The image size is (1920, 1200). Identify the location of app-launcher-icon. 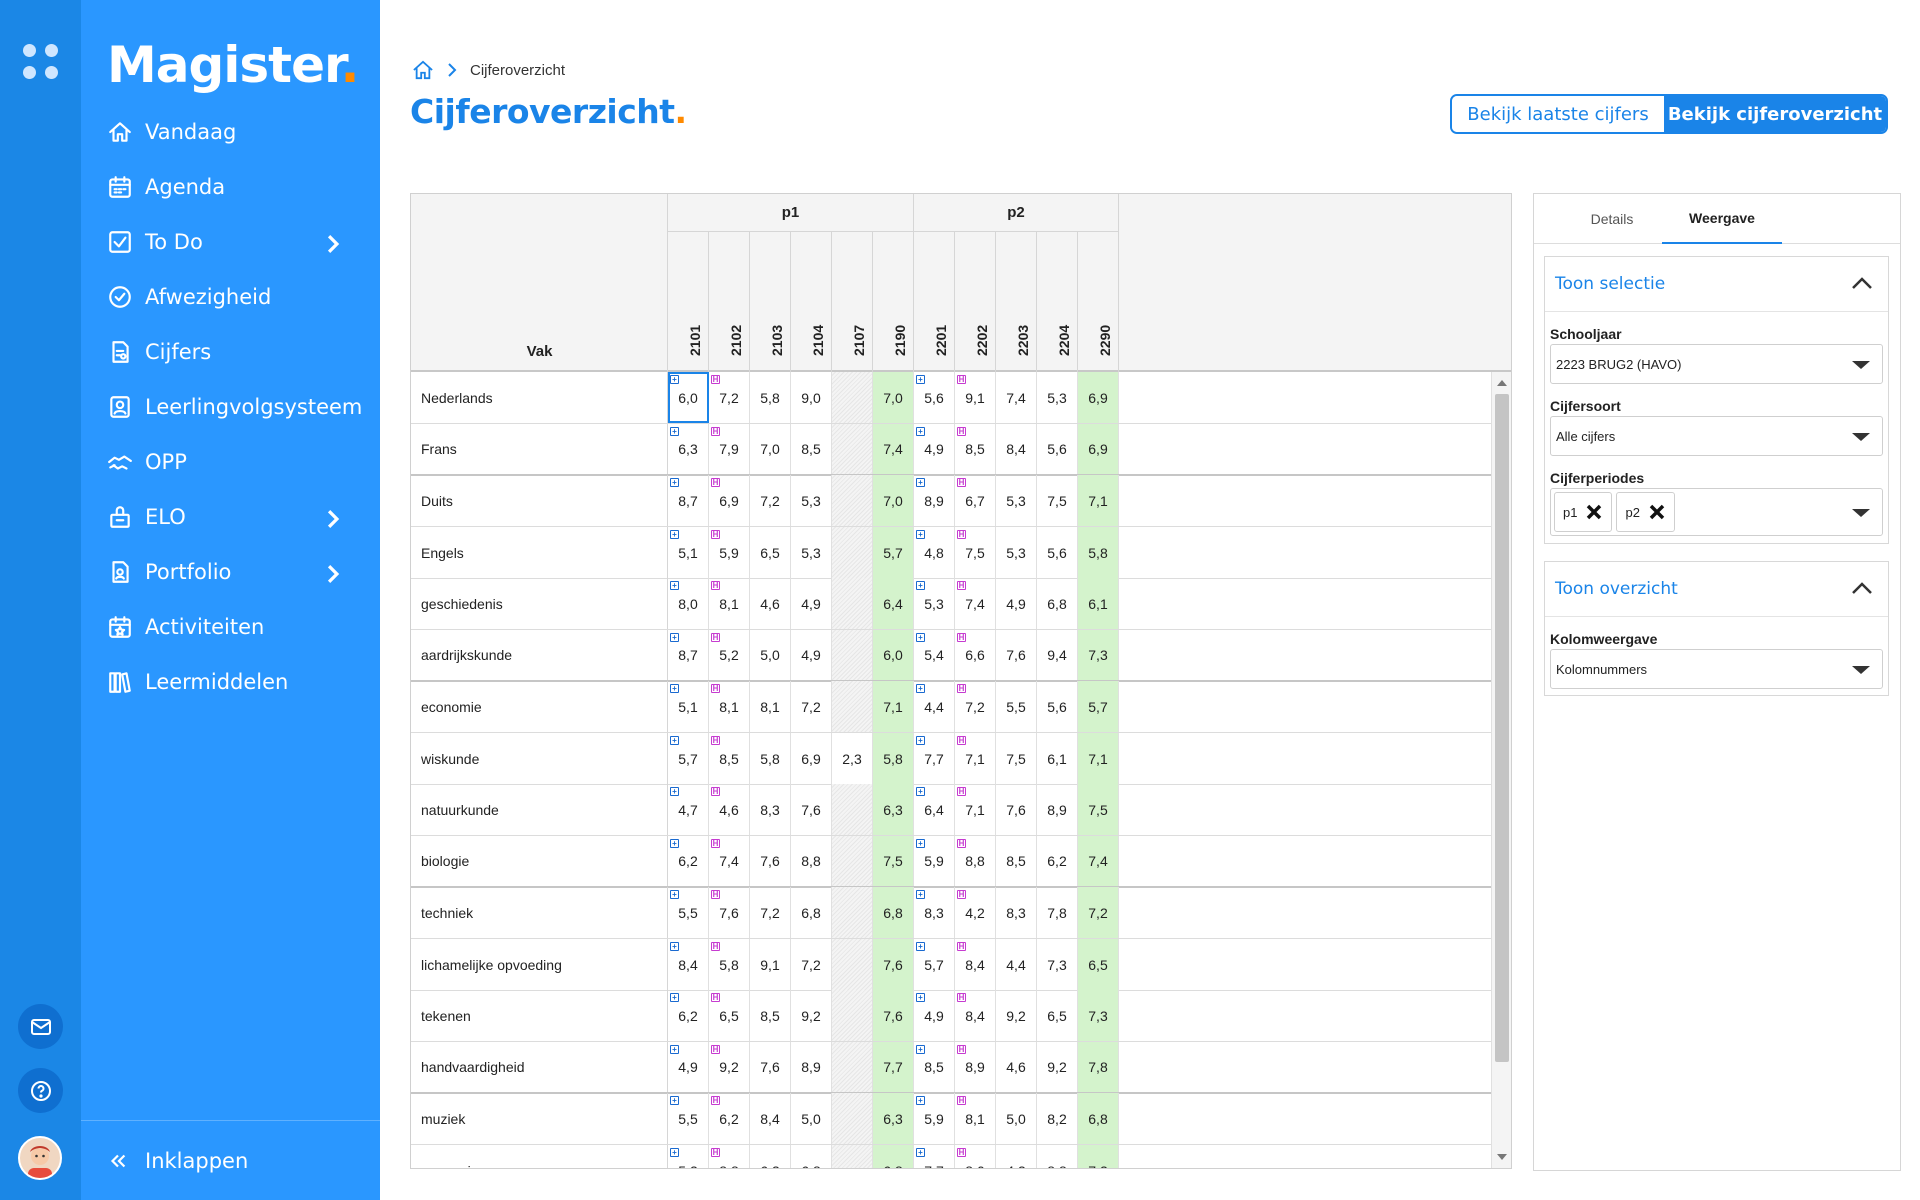
(41, 62).